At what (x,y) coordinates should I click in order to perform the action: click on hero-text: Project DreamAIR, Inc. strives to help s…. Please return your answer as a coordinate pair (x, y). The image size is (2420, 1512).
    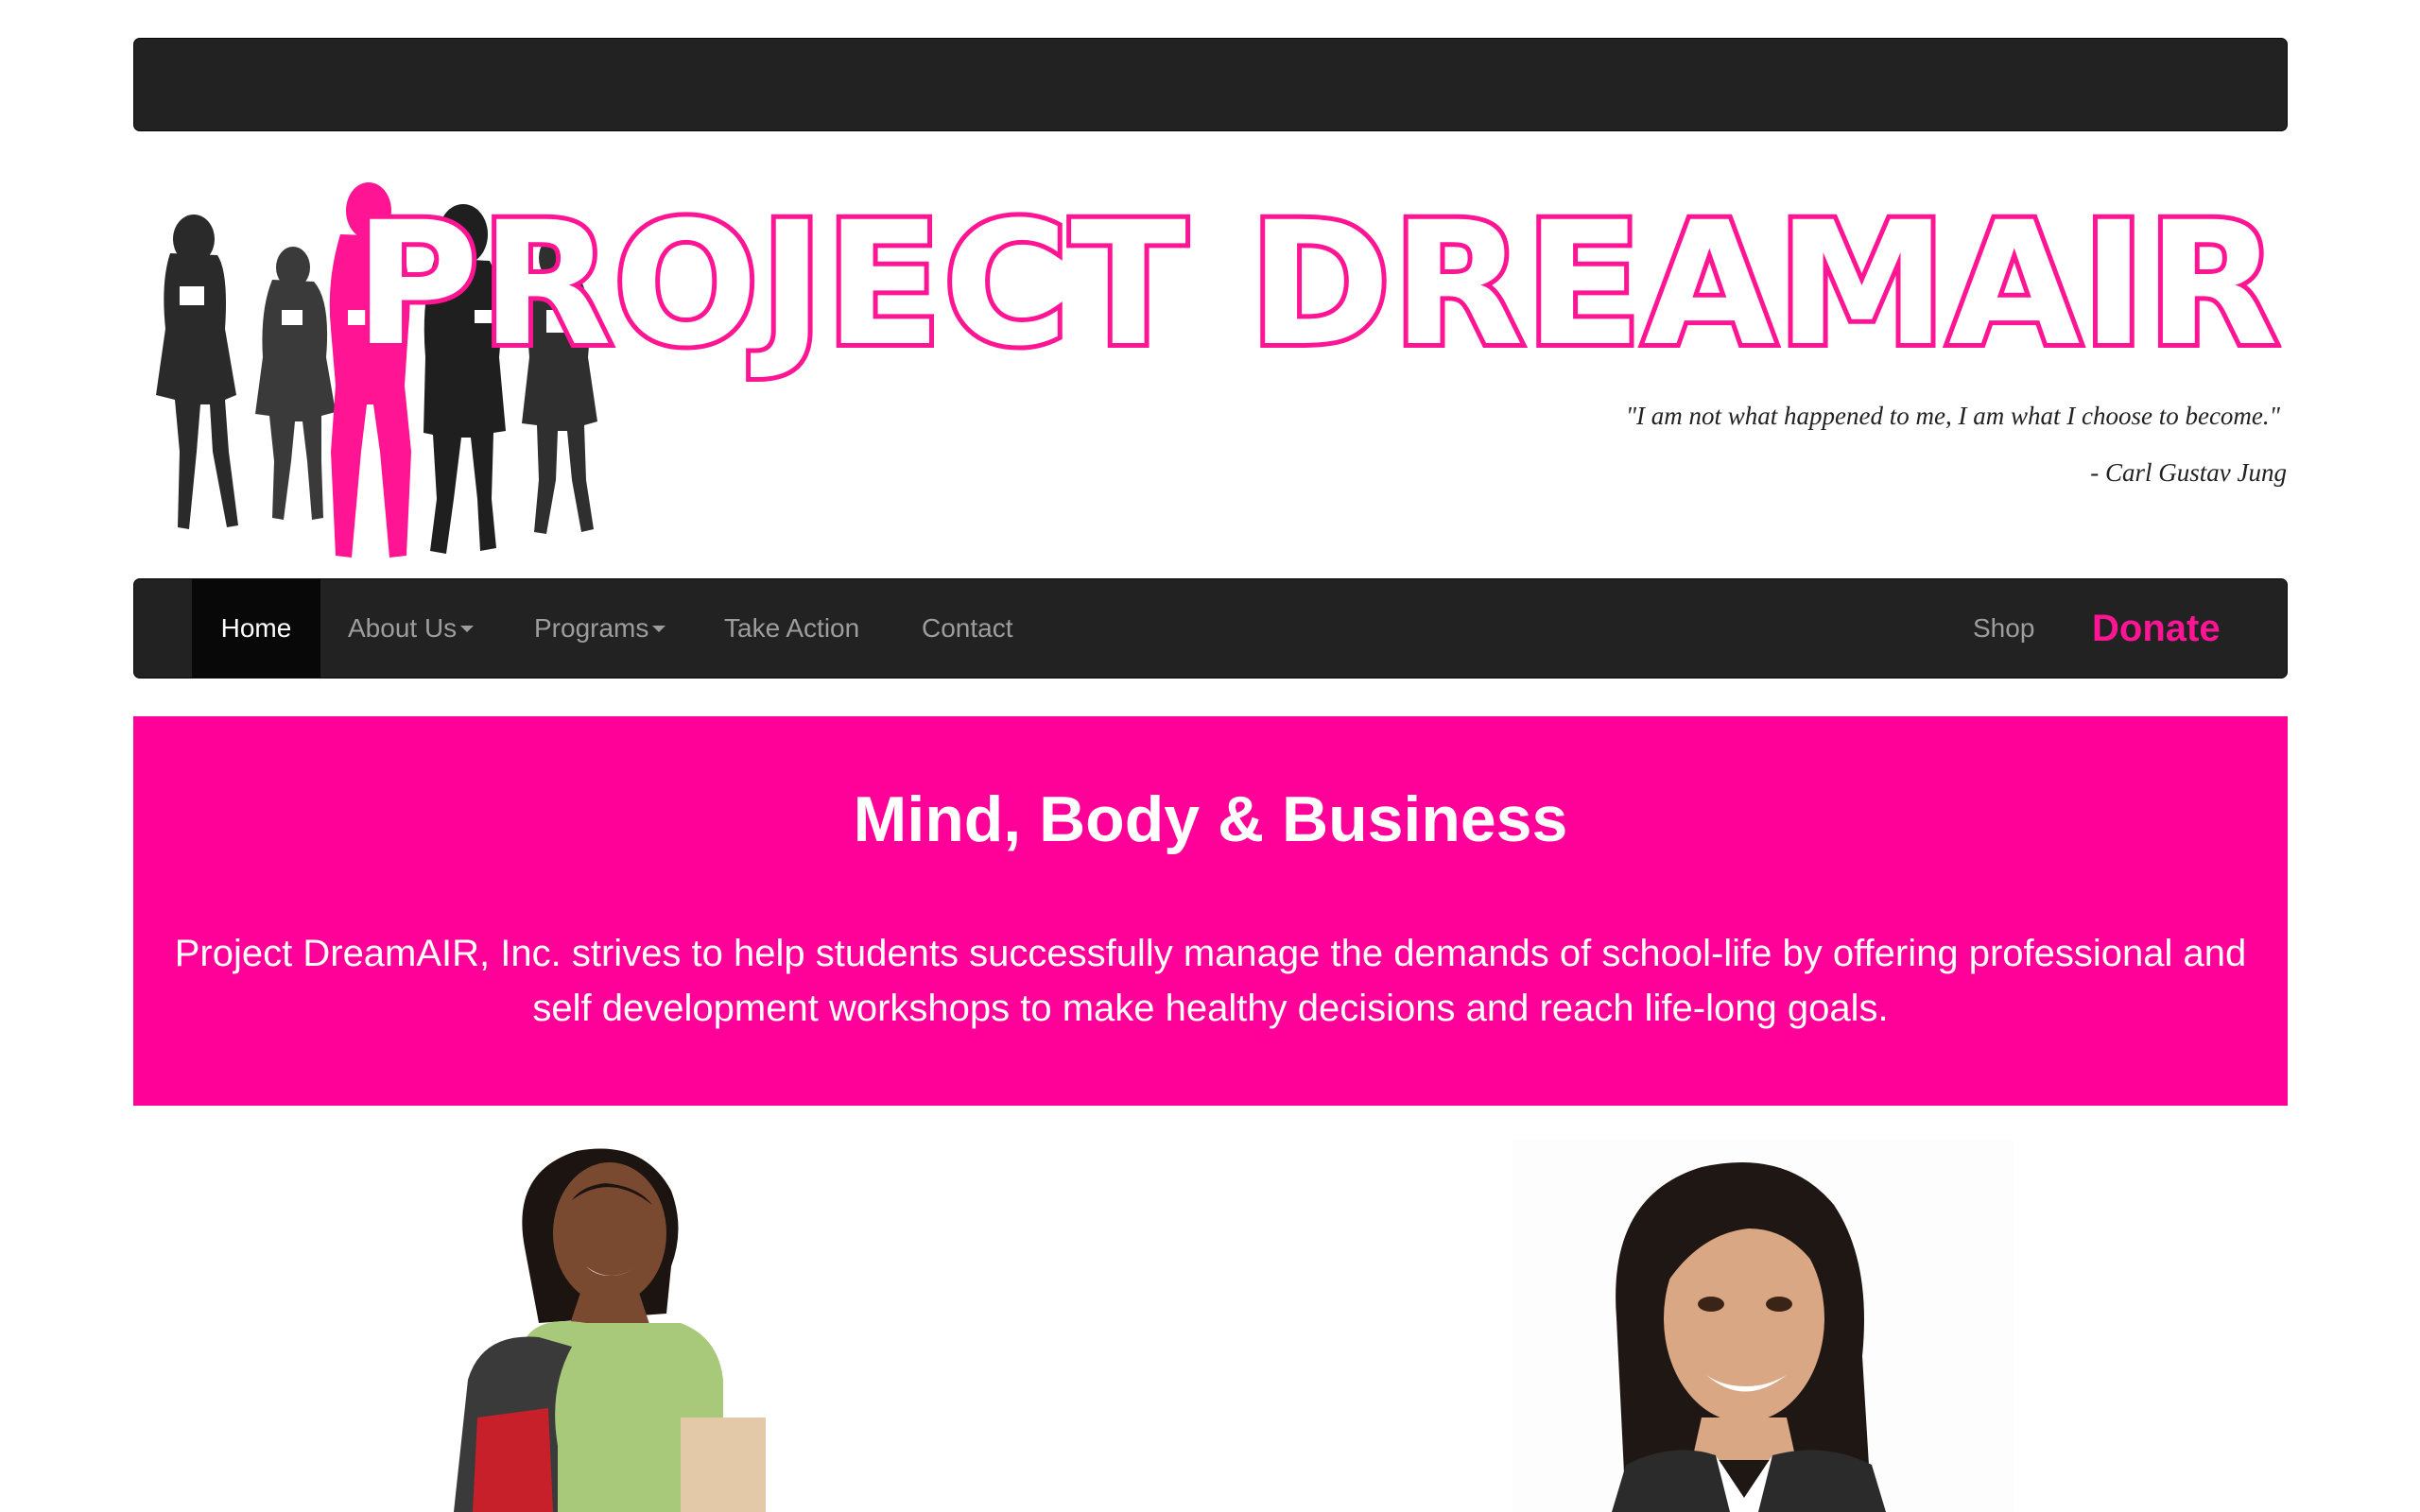
    Looking at the image, I should click on (1210, 981).